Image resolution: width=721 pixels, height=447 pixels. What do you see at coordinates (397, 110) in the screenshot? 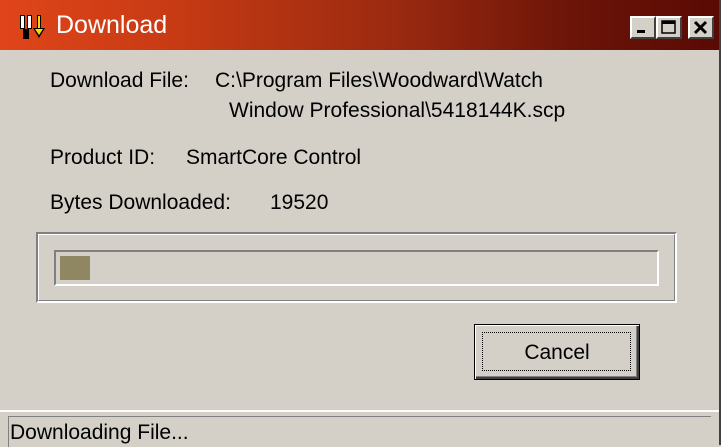
I see `download-file-path-line2: Window Professional\5418144K.scp` at bounding box center [397, 110].